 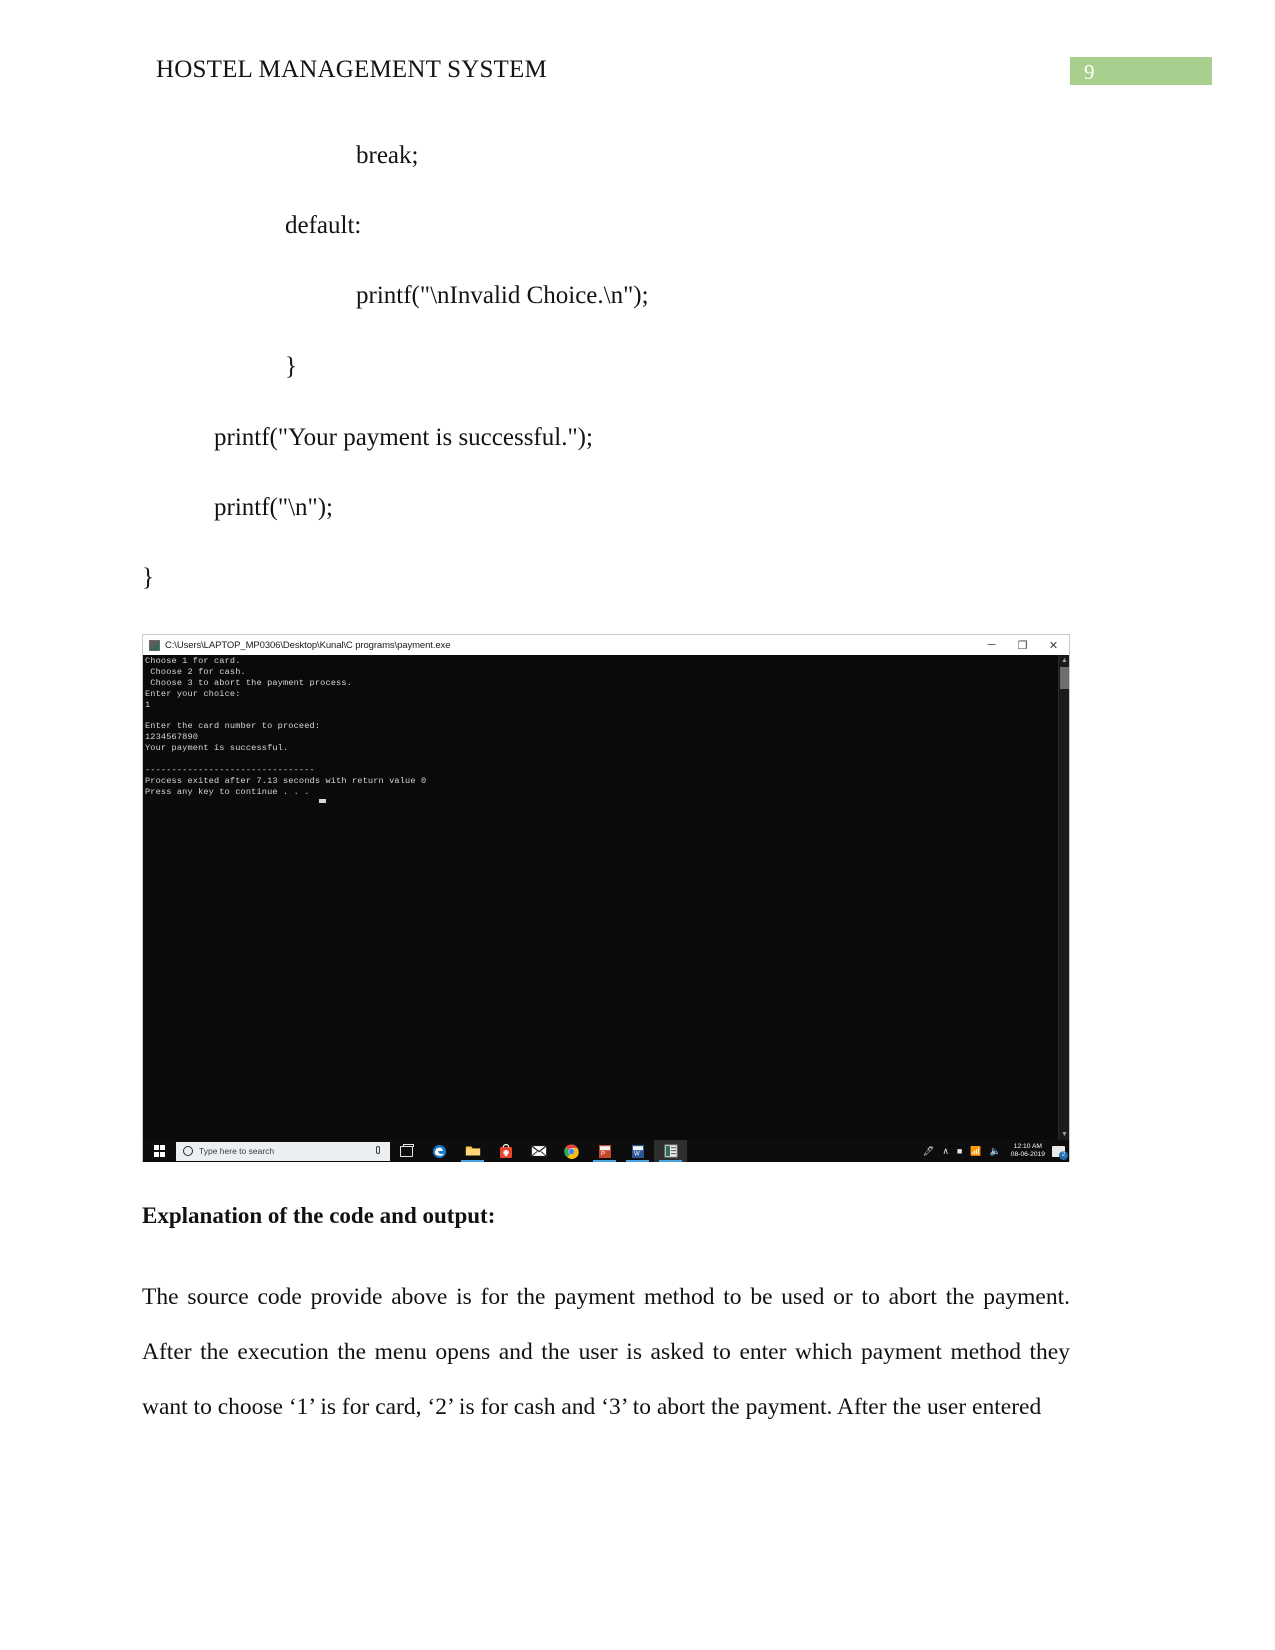 I want to click on code-line: default:, so click(x=323, y=225).